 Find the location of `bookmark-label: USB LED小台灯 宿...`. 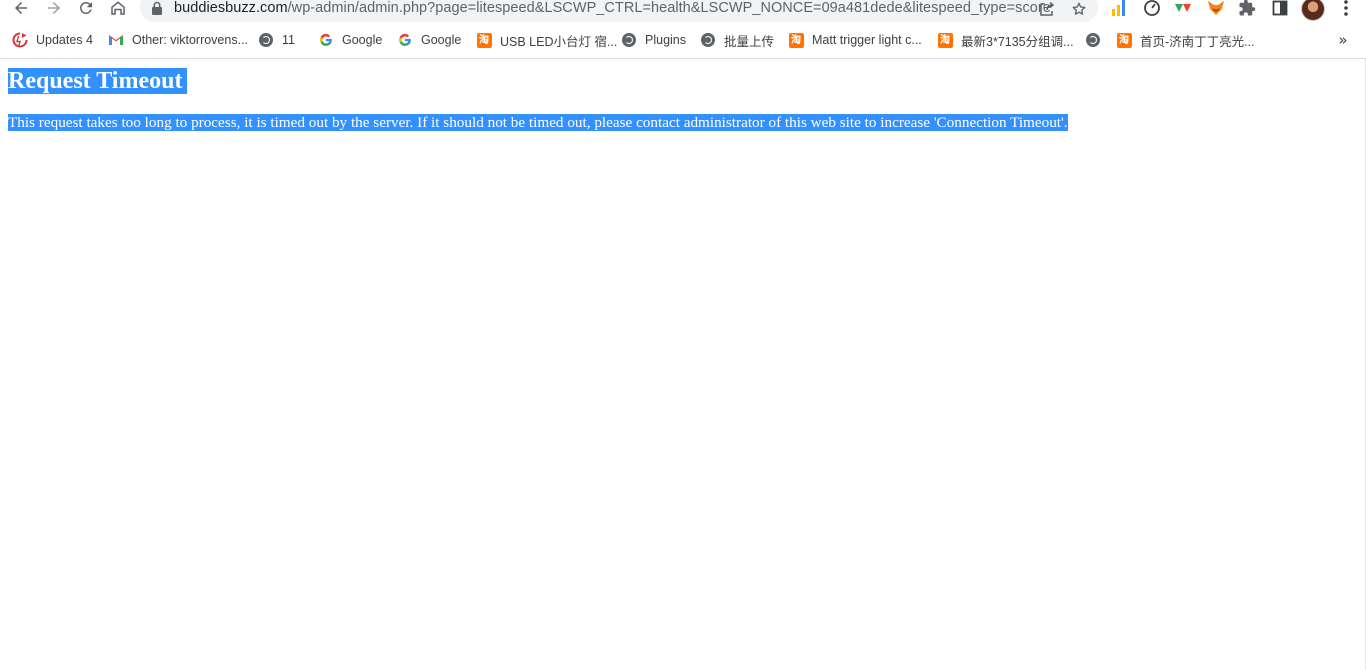

bookmark-label: USB LED小台灯 宿... is located at coordinates (559, 41).